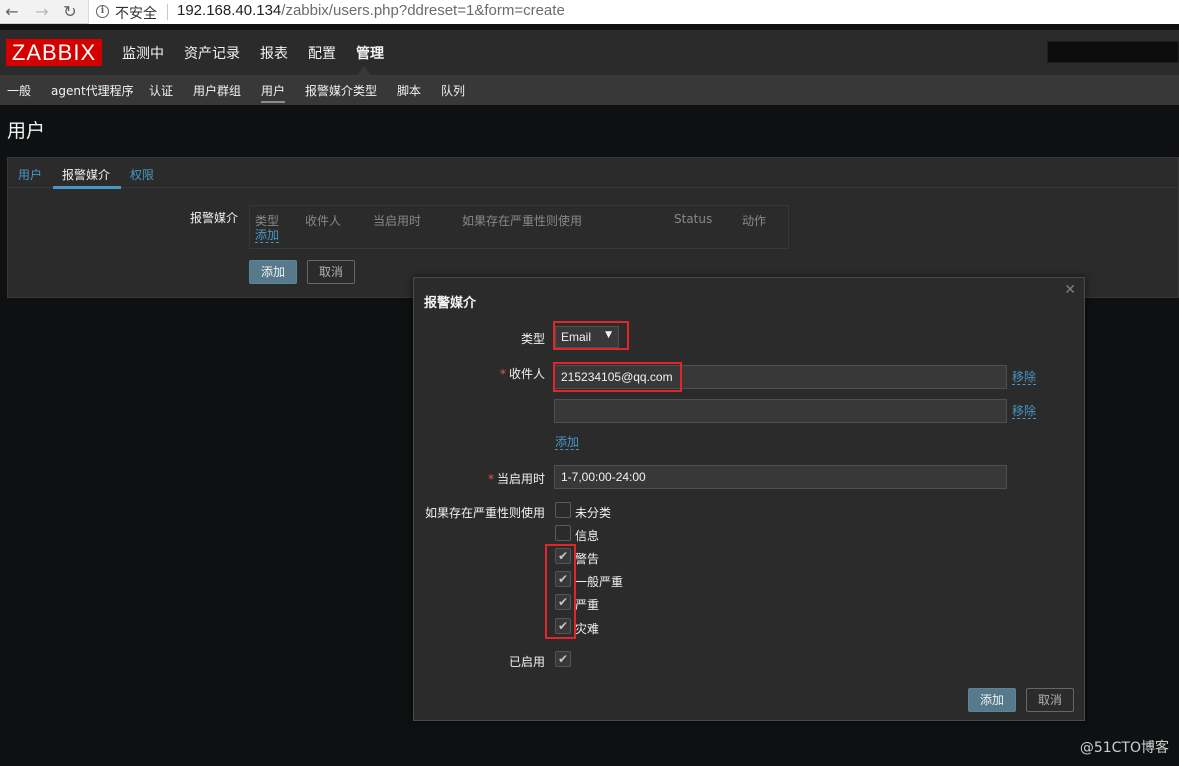 The height and width of the screenshot is (766, 1179). I want to click on submenu-item-queue: 队列, so click(453, 90).